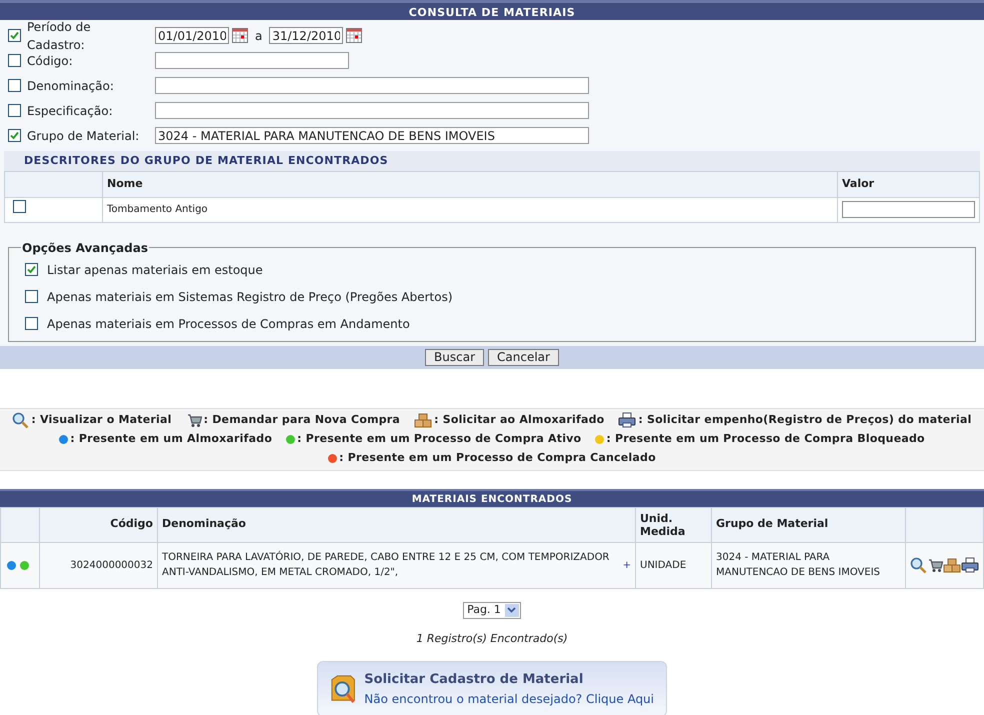 The width and height of the screenshot is (984, 715). What do you see at coordinates (626, 565) in the screenshot?
I see `expand-link: +` at bounding box center [626, 565].